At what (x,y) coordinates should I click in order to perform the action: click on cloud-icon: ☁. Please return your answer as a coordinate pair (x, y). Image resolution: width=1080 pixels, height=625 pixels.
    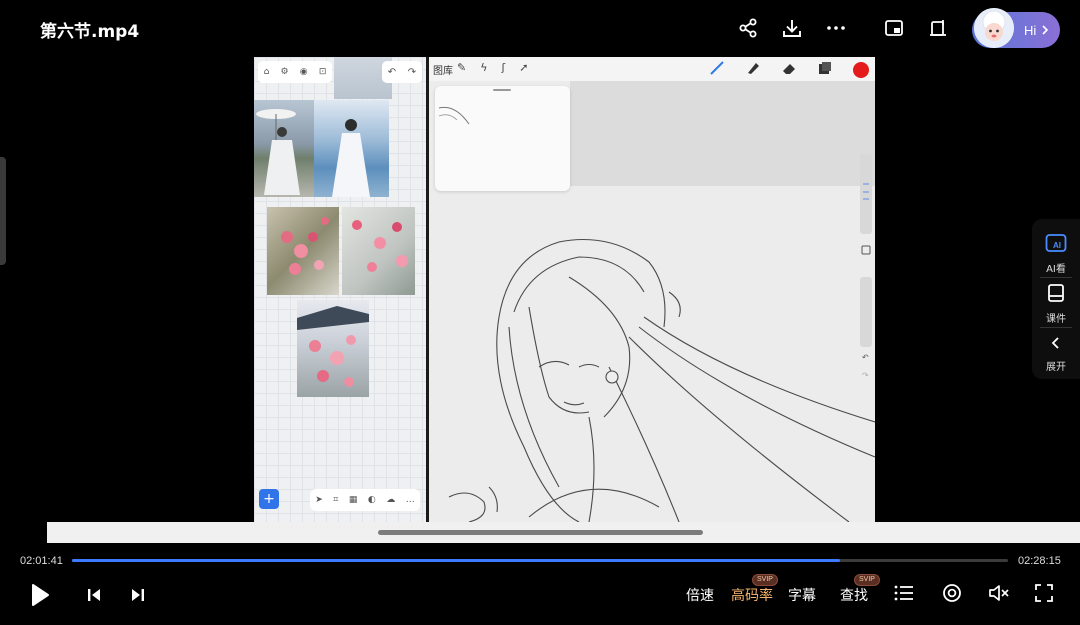
    Looking at the image, I should click on (391, 500).